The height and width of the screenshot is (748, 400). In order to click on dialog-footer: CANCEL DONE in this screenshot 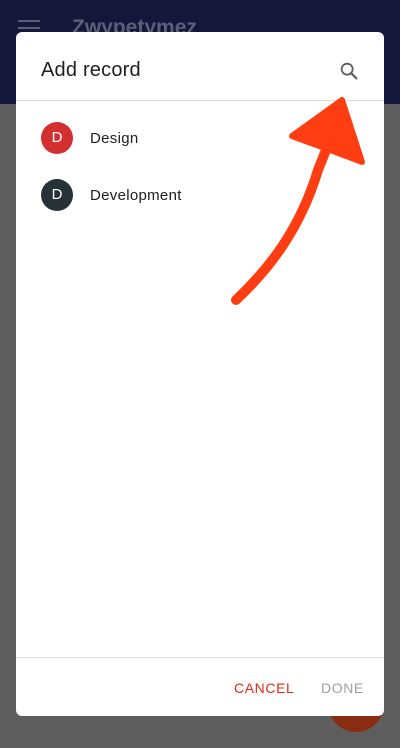, I will do `click(200, 686)`.